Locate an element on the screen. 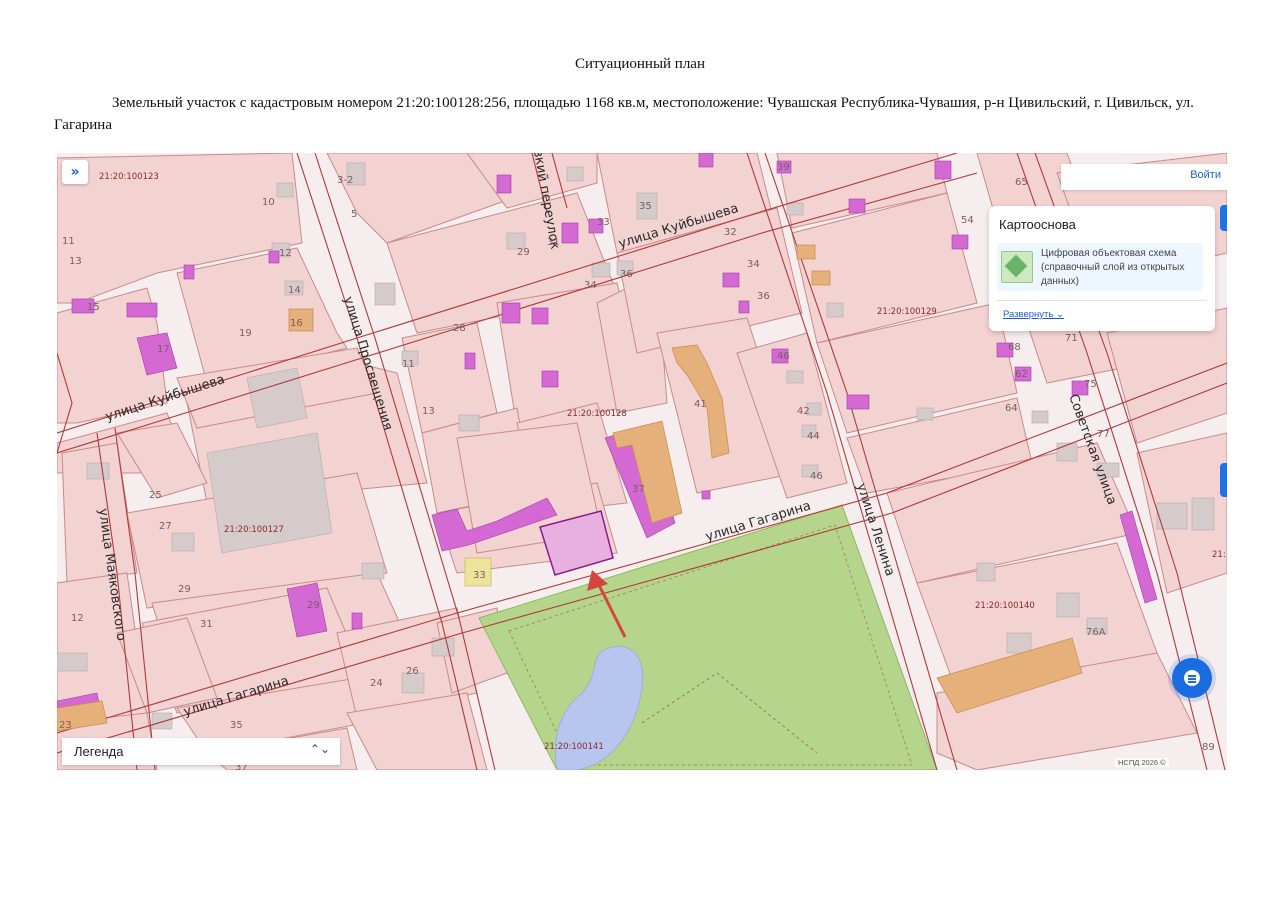  house-number: 41 is located at coordinates (700, 404).